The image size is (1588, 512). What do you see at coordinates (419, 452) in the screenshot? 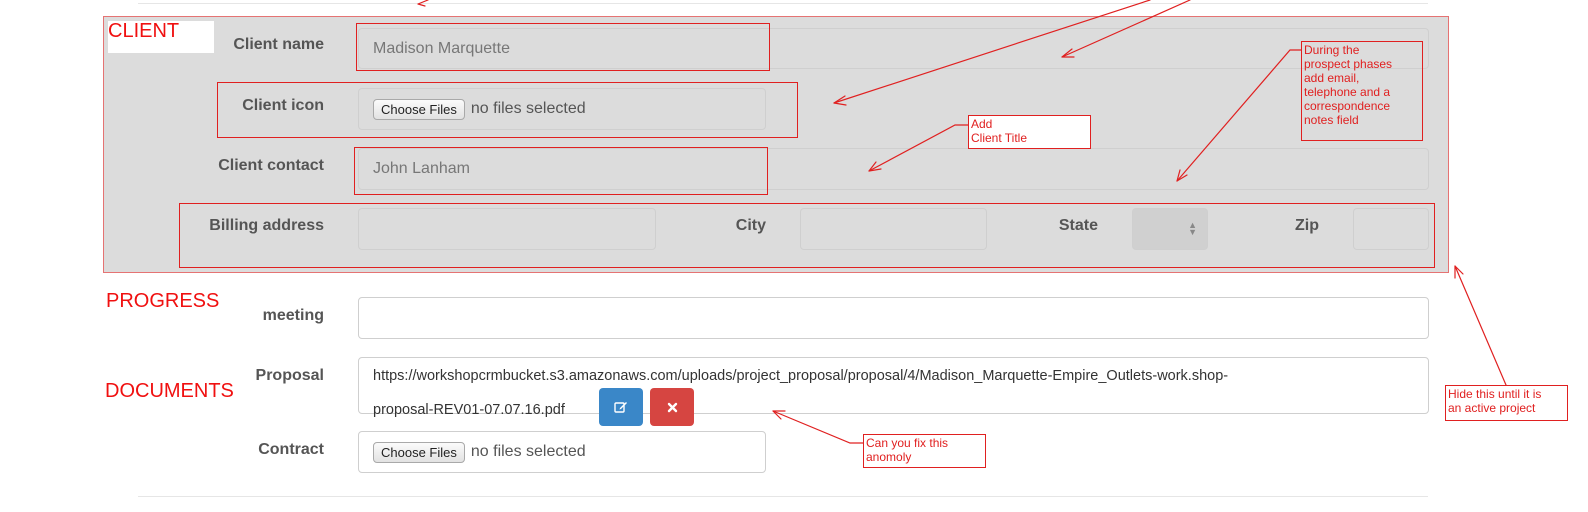
I see `contract-choose-files-button: Choose Files` at bounding box center [419, 452].